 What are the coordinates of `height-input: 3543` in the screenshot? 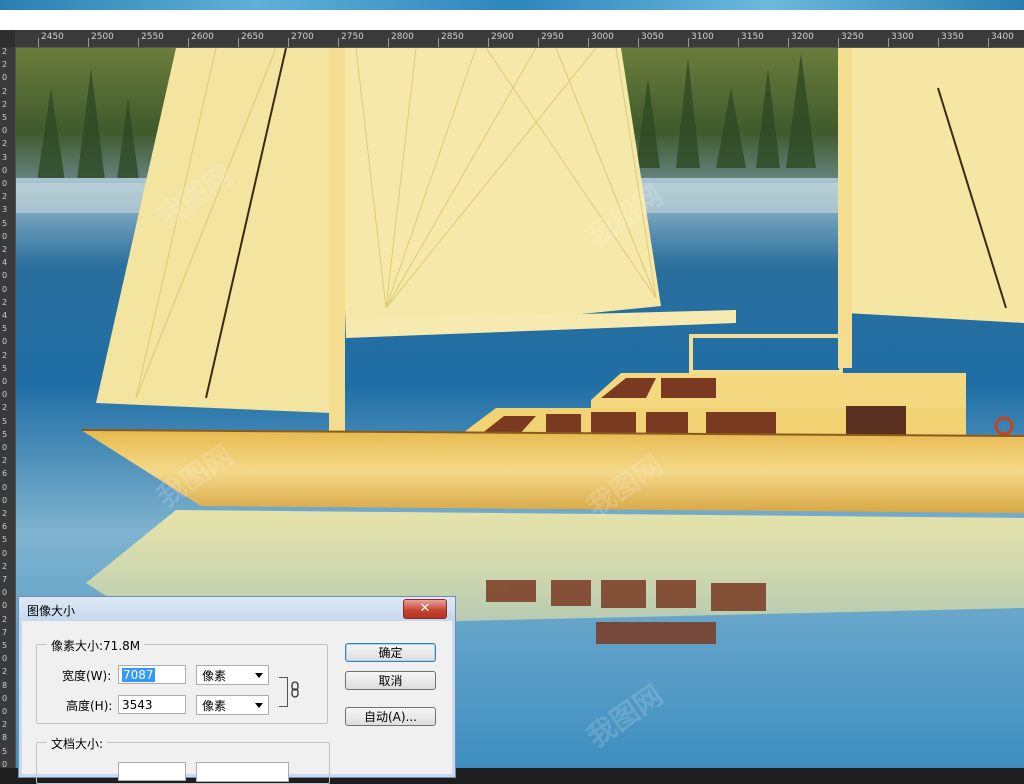 It's located at (152, 704).